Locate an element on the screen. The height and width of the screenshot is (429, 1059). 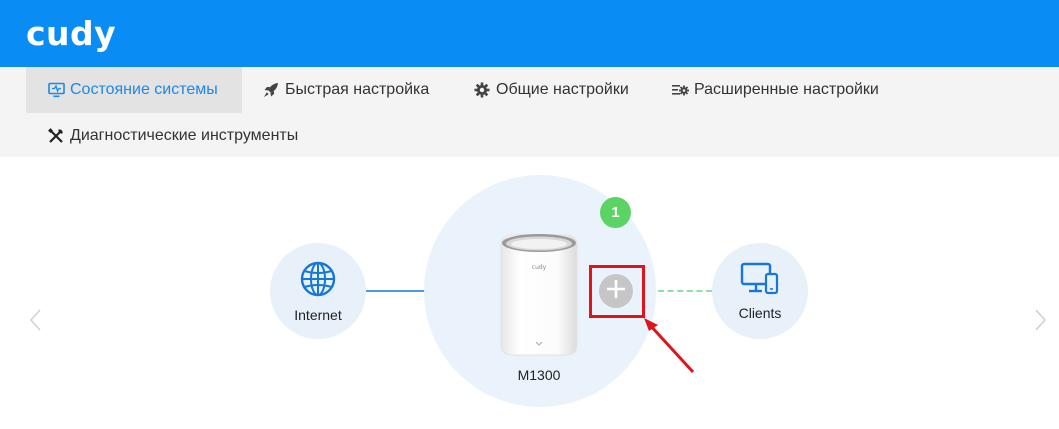
tools-icon is located at coordinates (56, 136).